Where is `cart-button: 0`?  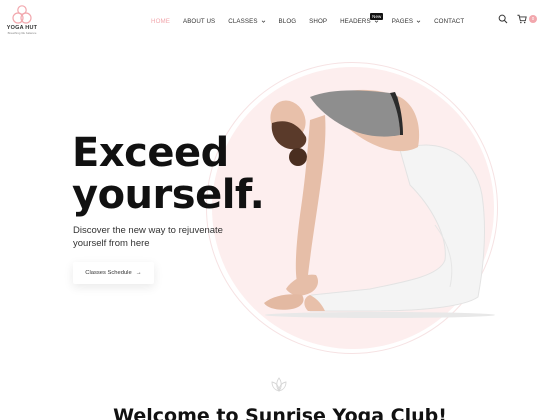 cart-button: 0 is located at coordinates (527, 19).